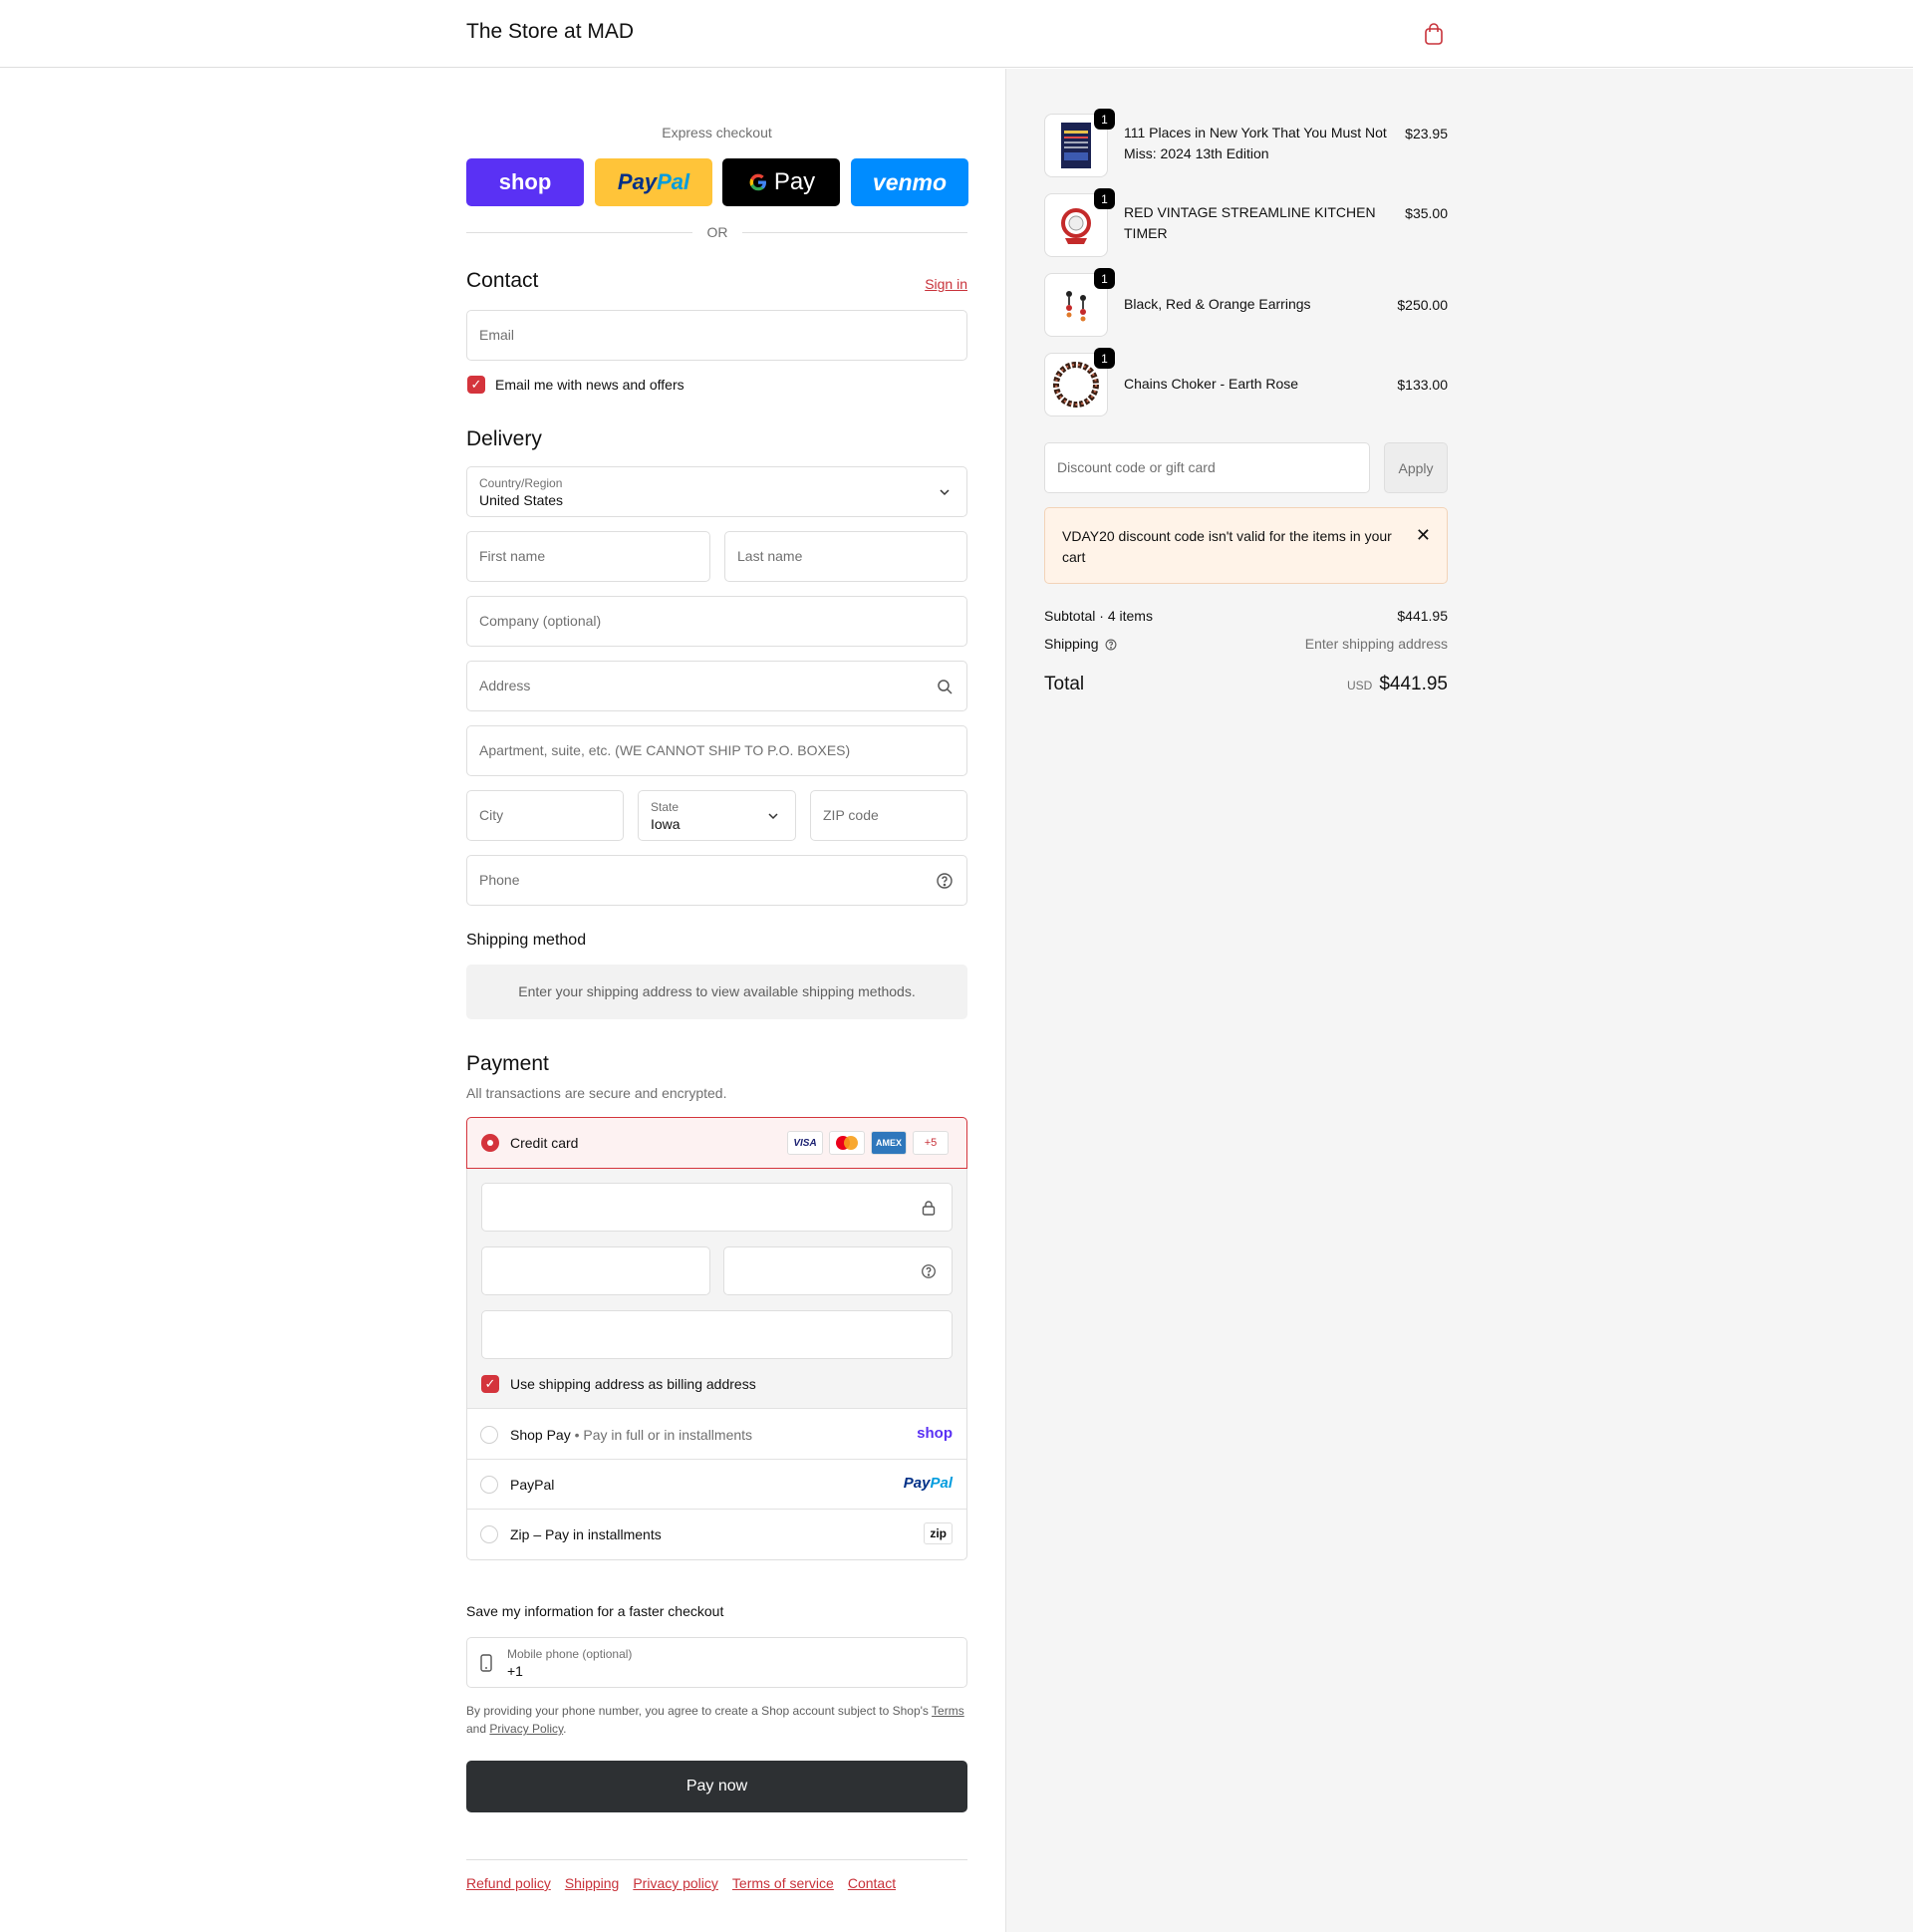  I want to click on terms-link: Terms, so click(948, 1711).